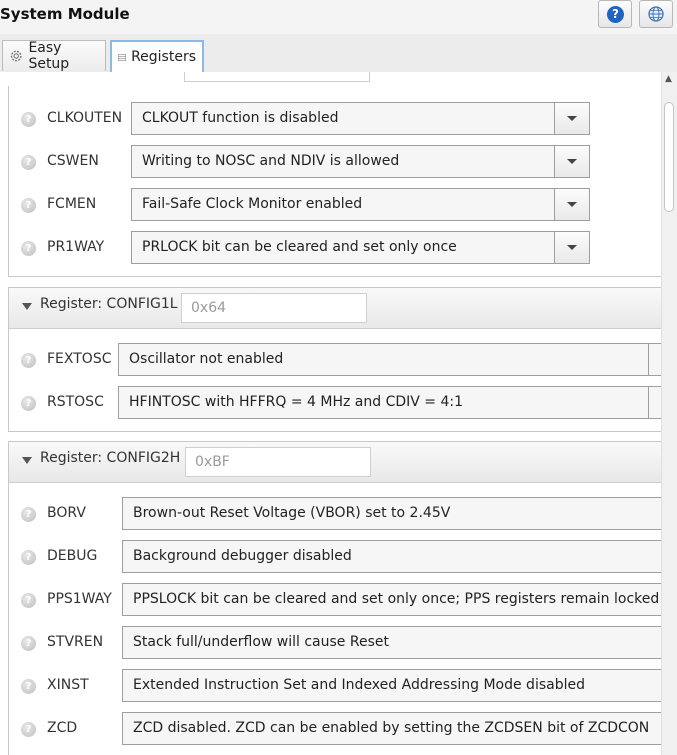  I want to click on scroll-up-arrow-icon: ▲, so click(668, 79).